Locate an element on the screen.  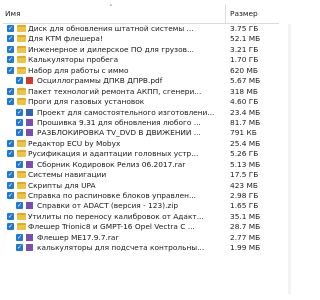
file-list-item: ✓ Осциллограммы ДПКВ ДПРВ.pdf 5.67 МБ is located at coordinates (141, 81).